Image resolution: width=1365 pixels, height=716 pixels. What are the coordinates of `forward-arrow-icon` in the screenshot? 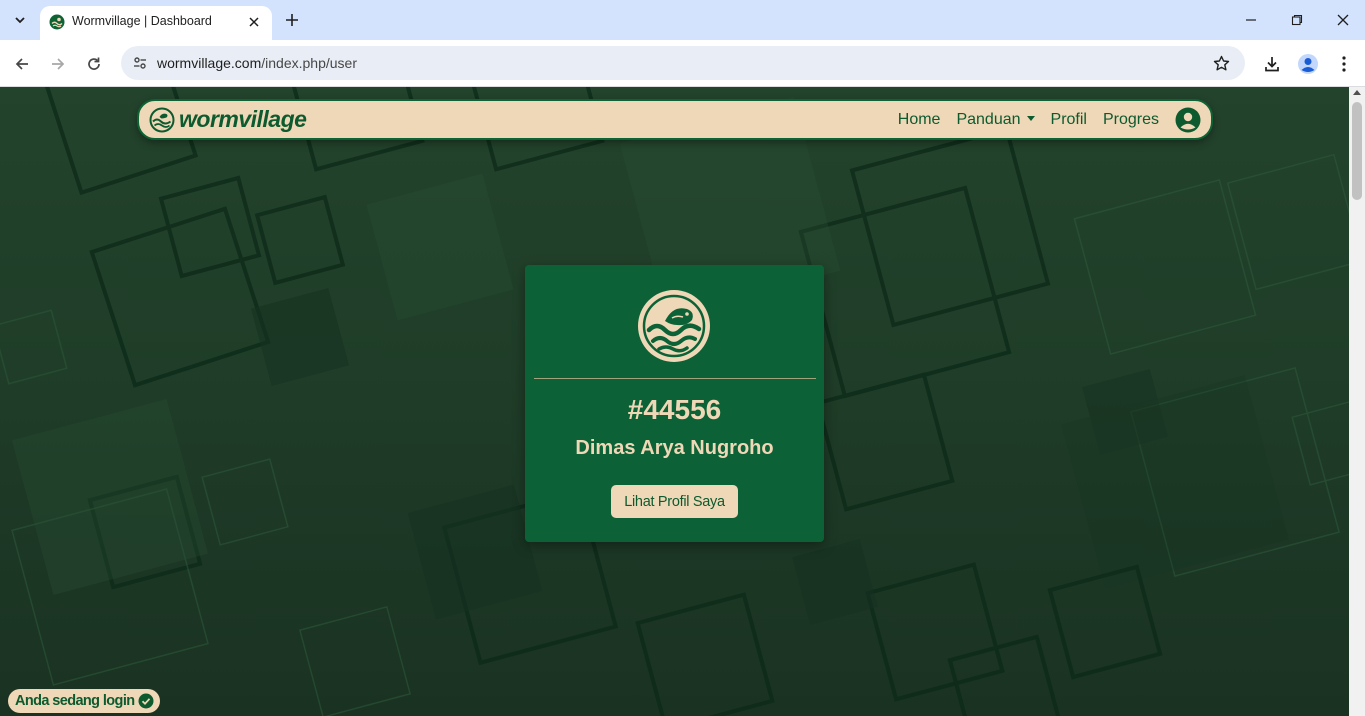 It's located at (58, 64).